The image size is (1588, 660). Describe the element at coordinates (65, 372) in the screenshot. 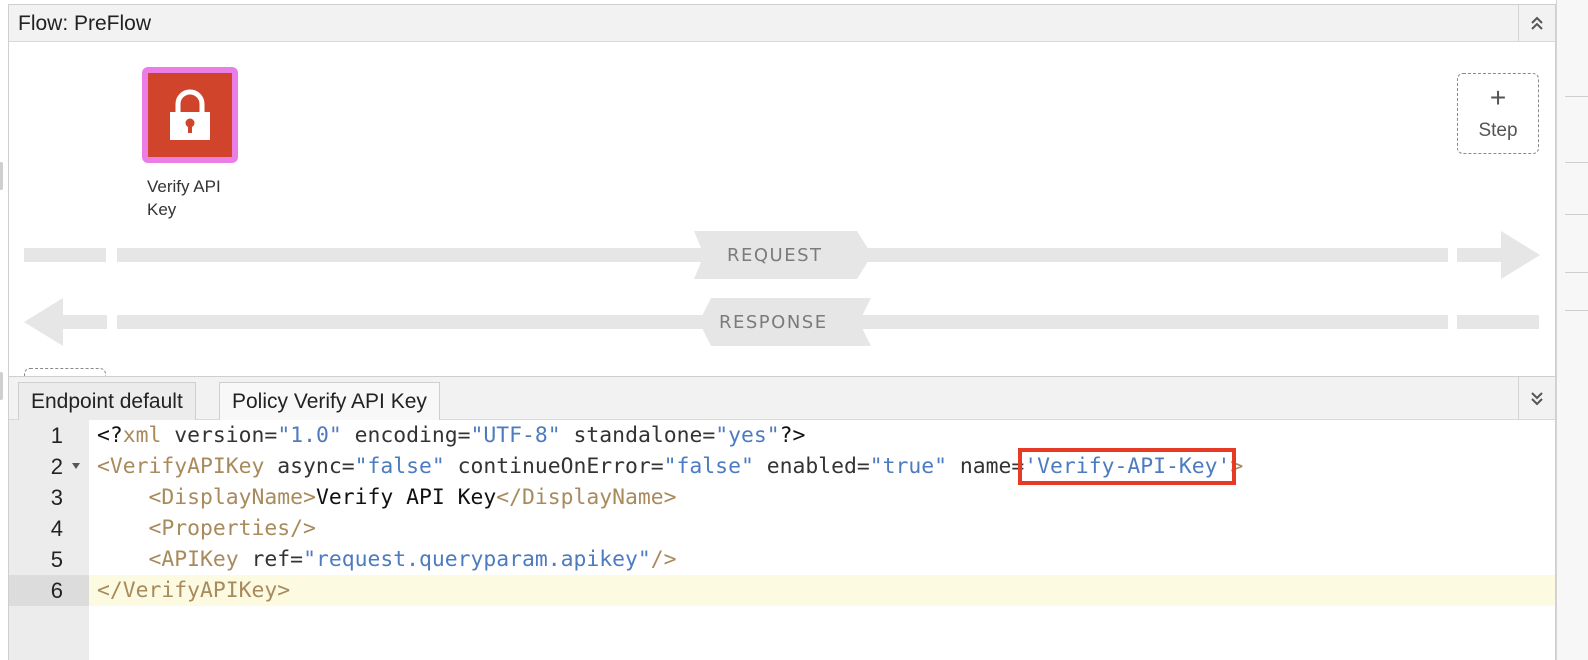

I see `response-add-step-button` at that location.